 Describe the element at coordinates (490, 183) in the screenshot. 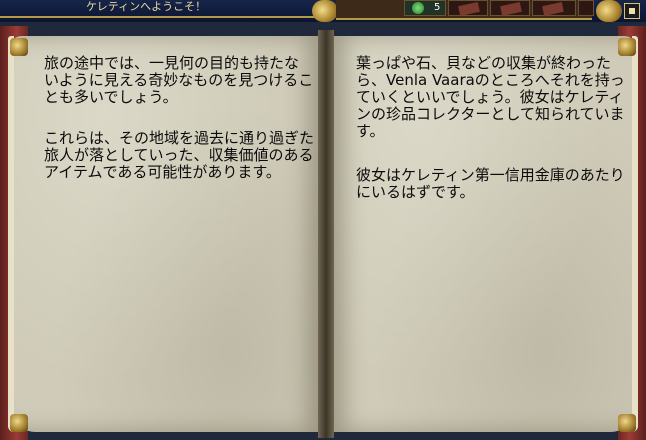

I see `right-page-paragraph-2: 彼女はケレティン第一信用金庫のあたりにいるはずです。` at that location.